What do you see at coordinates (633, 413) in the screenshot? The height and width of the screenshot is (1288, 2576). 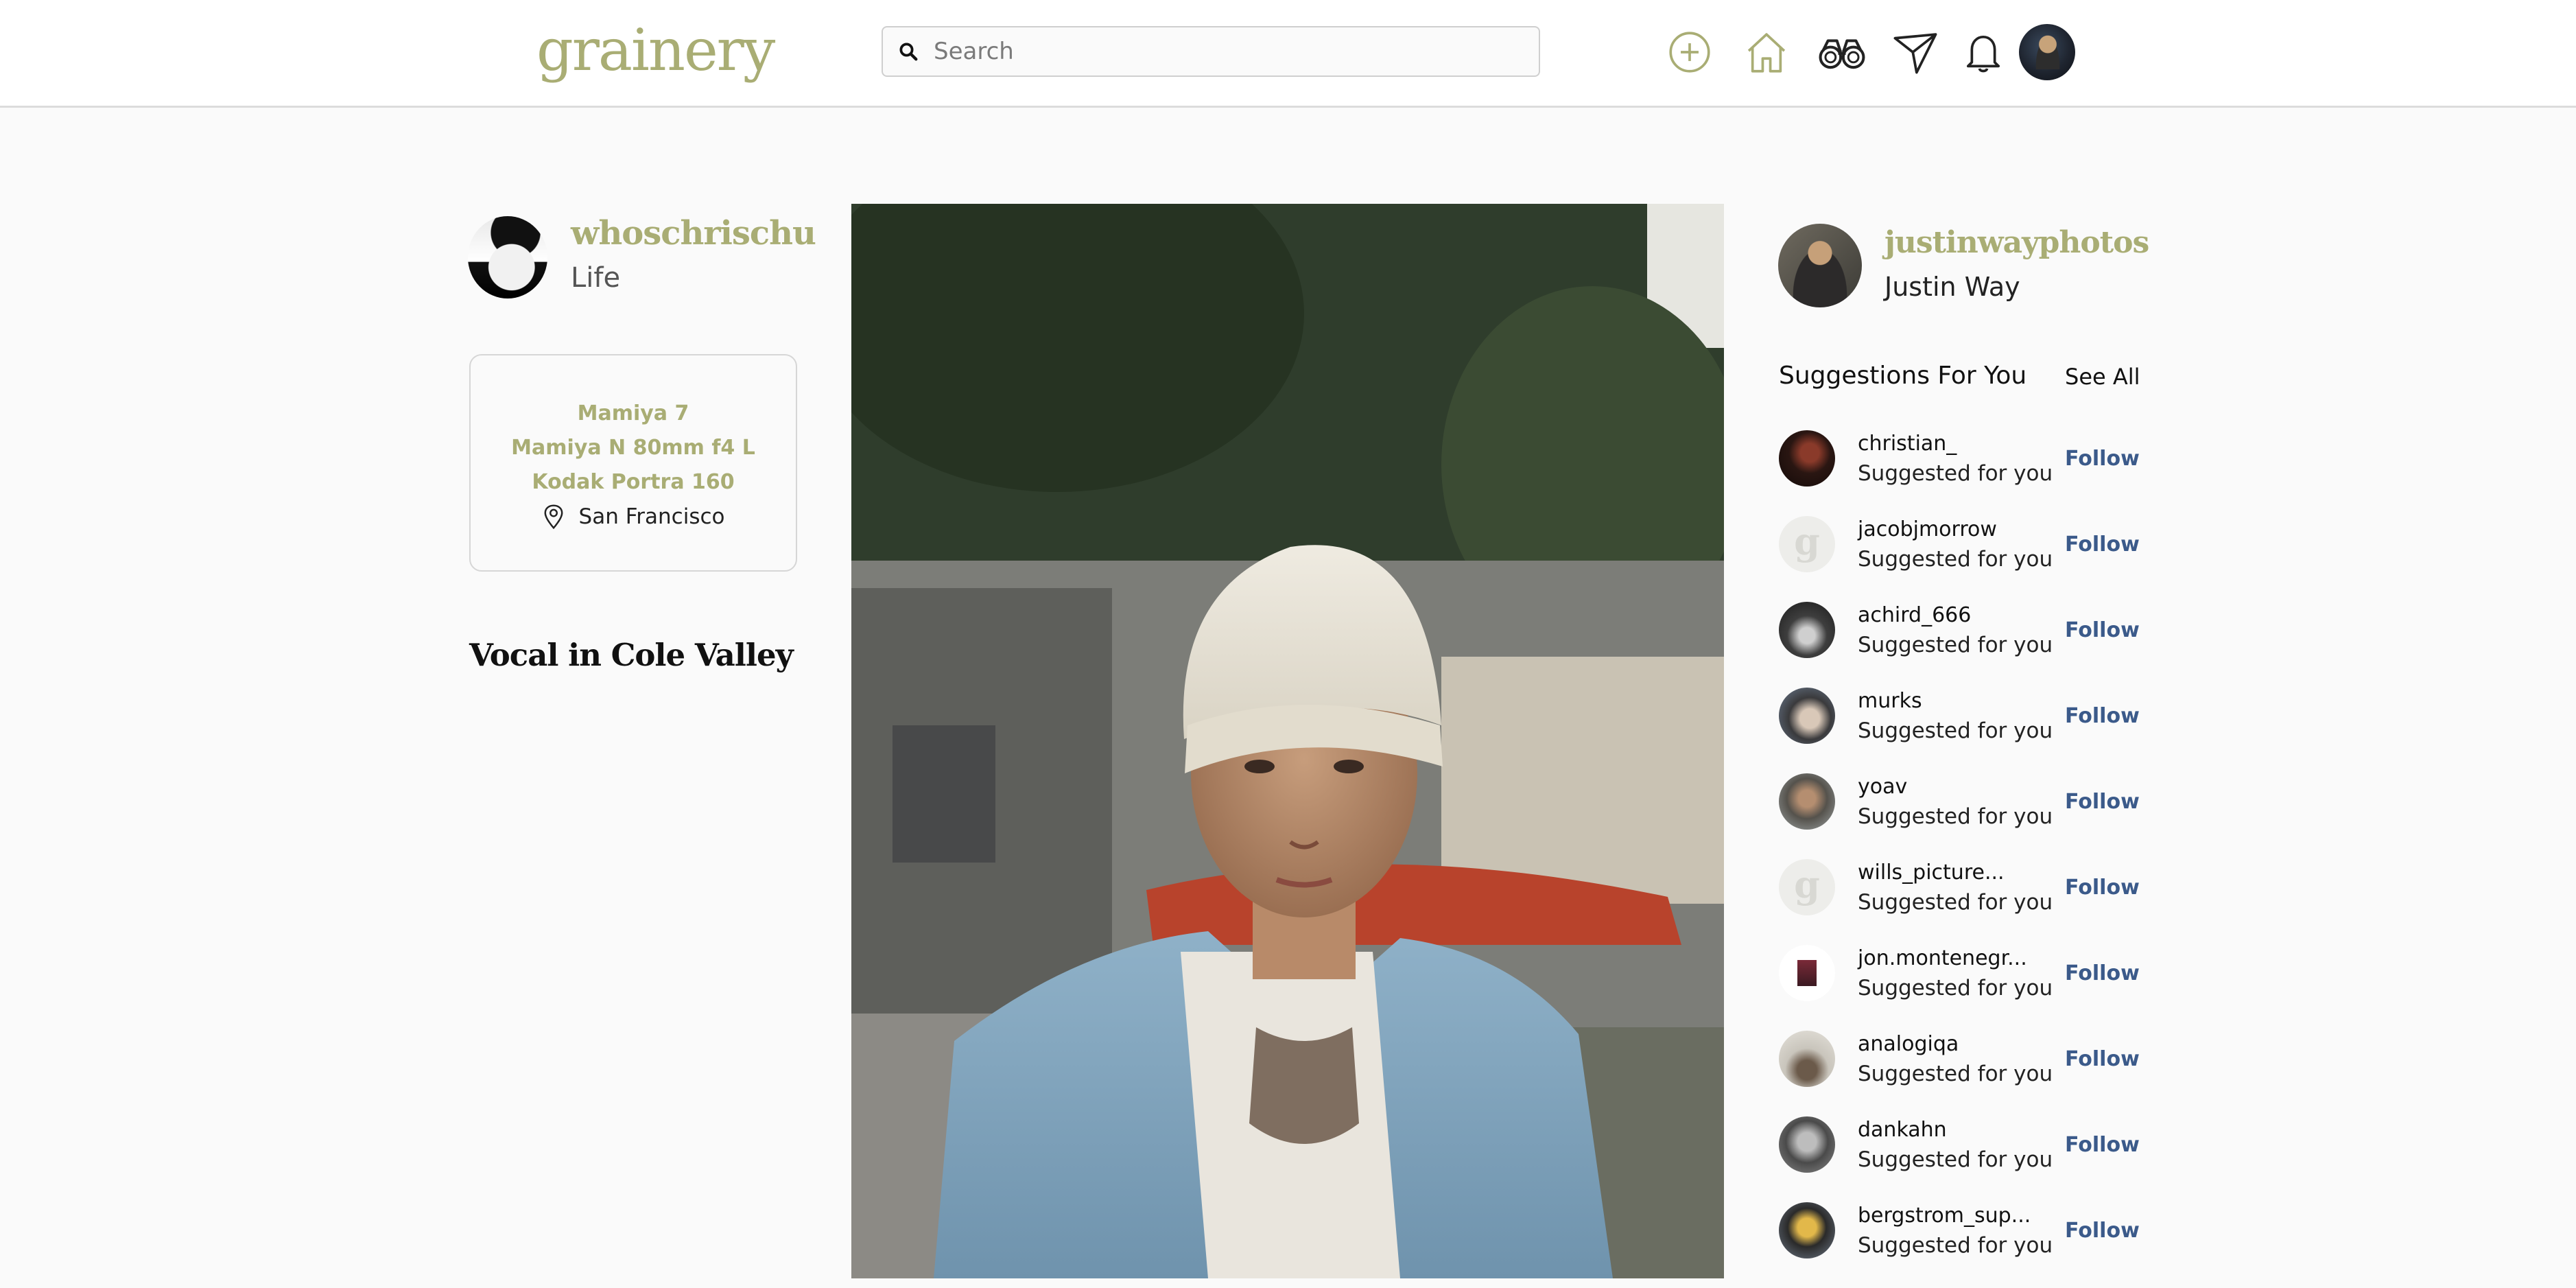 I see `camera-label: Mamiya 7` at bounding box center [633, 413].